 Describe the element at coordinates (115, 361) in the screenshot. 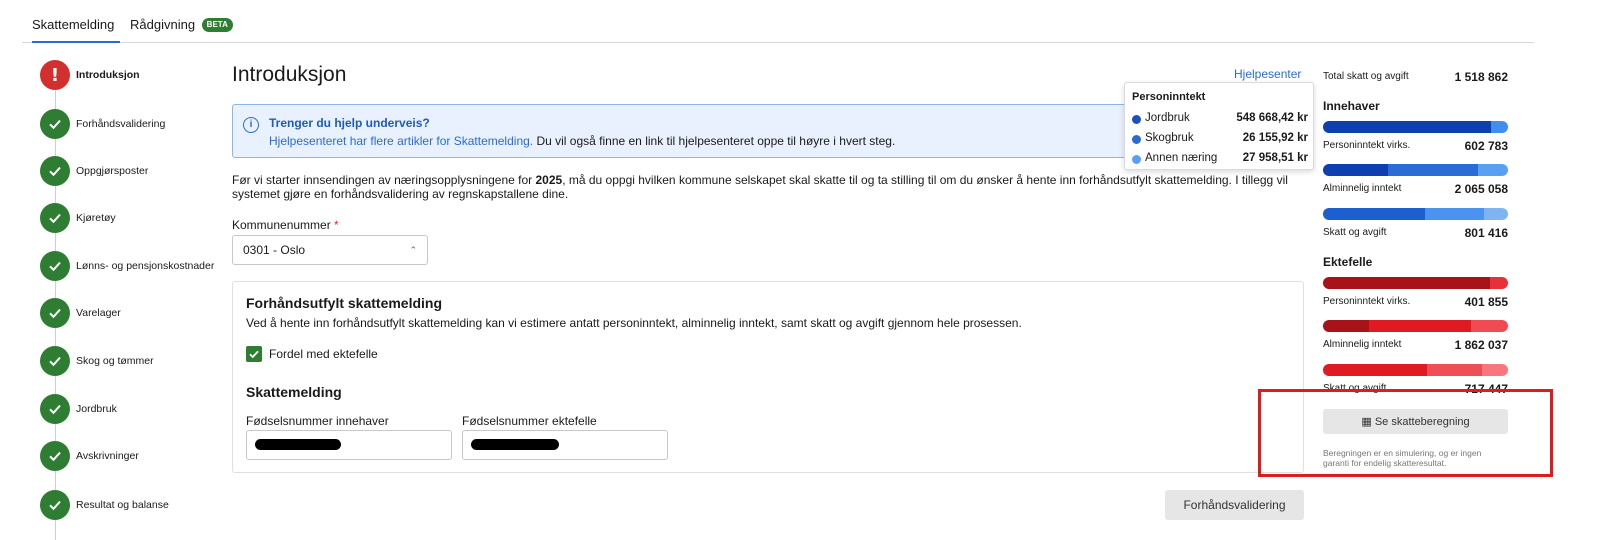

I see `step-label: Skog og tømmer` at that location.